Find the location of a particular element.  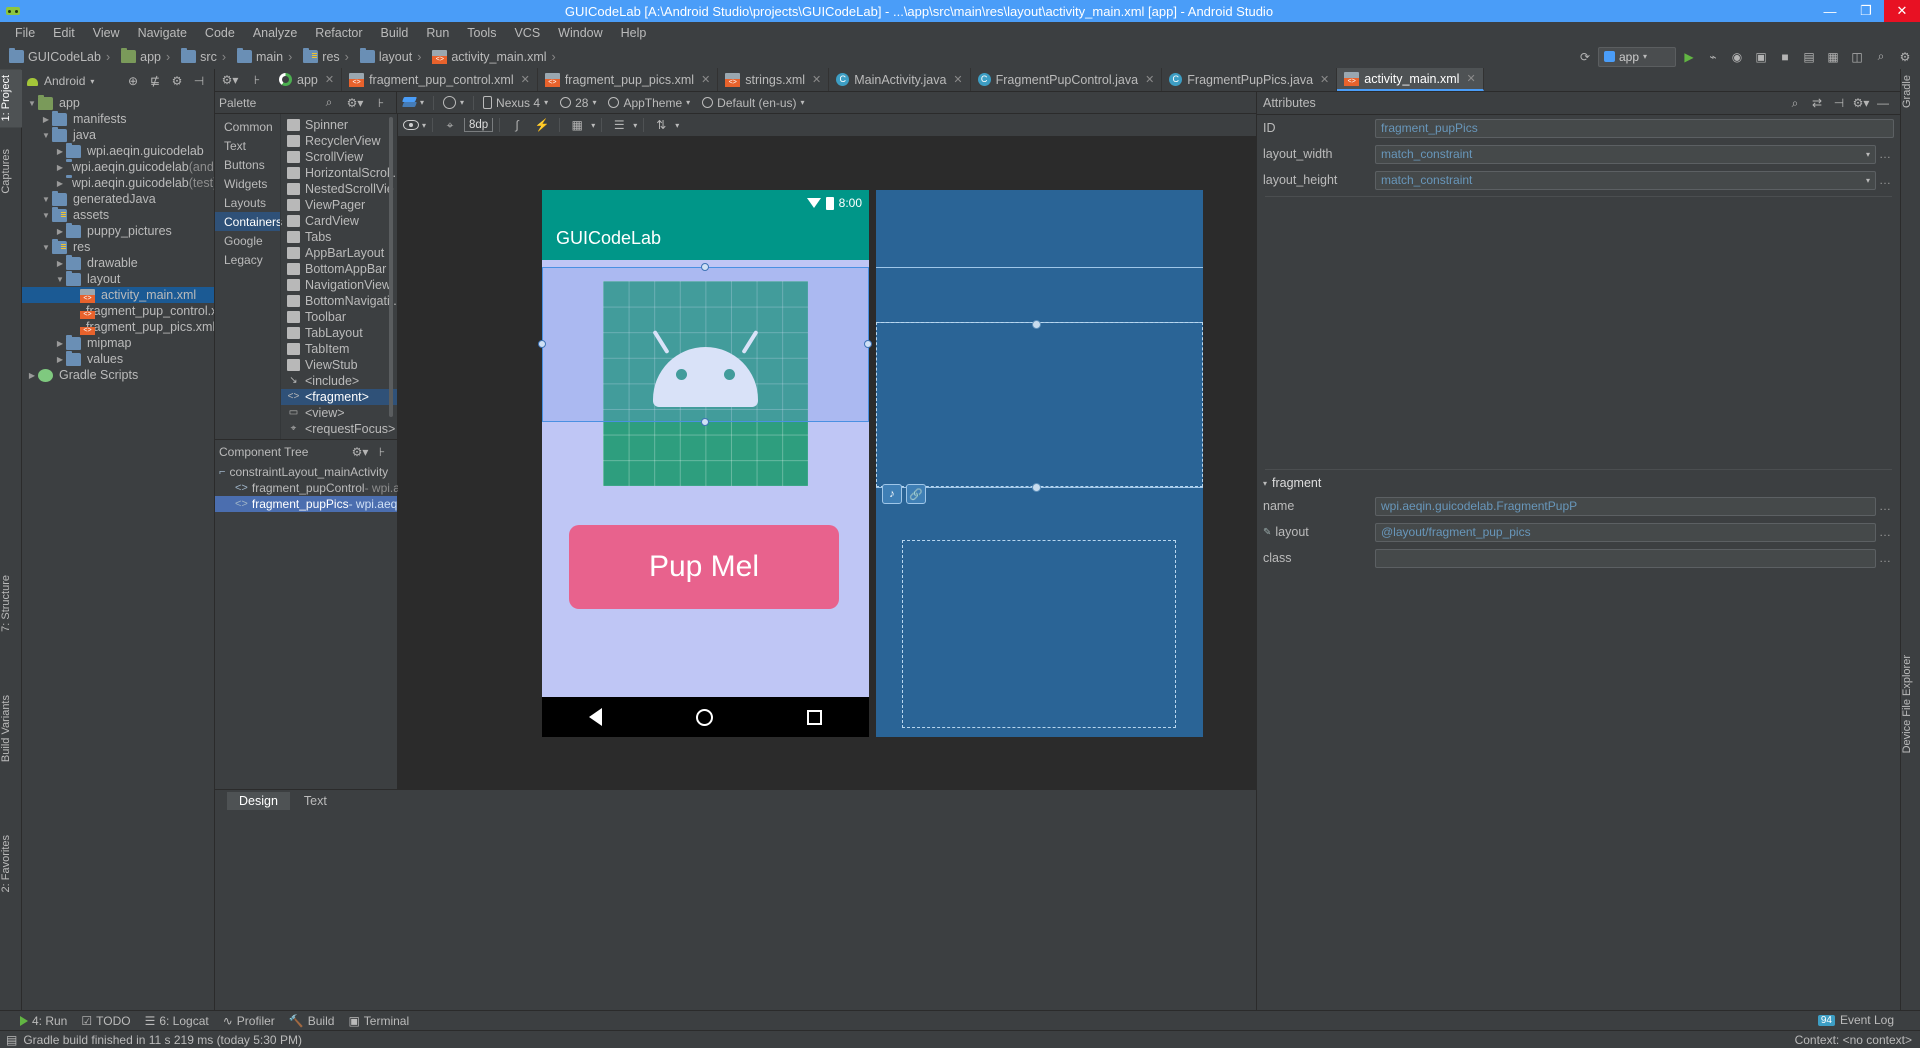

menu-build: Build is located at coordinates (395, 33).